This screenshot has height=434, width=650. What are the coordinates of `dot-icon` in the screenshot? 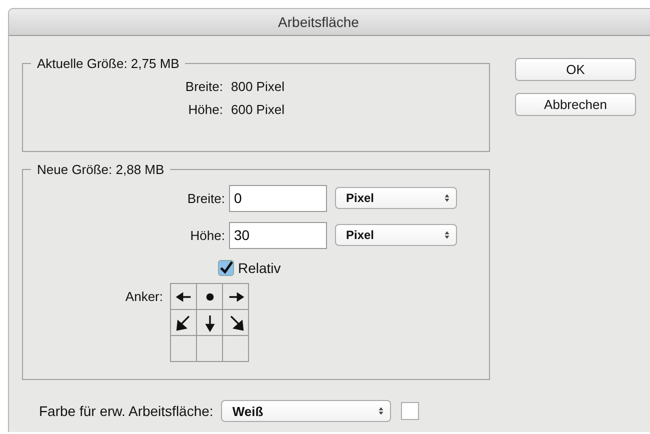 It's located at (210, 296).